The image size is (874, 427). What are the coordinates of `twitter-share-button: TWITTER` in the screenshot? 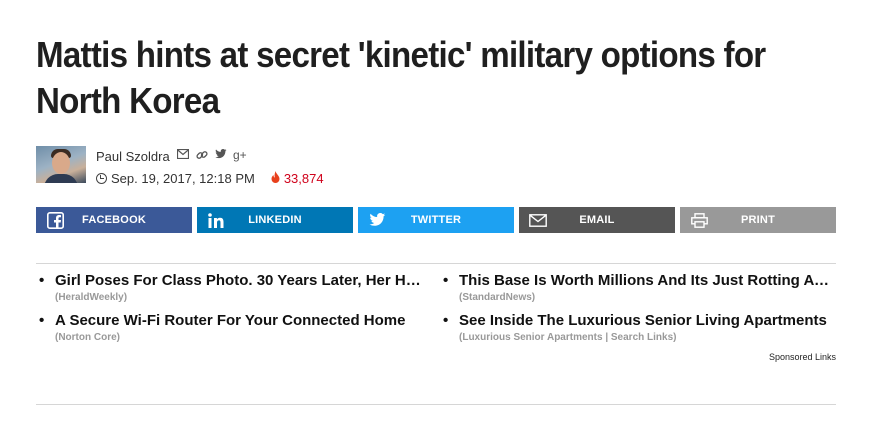 It's located at (436, 220).